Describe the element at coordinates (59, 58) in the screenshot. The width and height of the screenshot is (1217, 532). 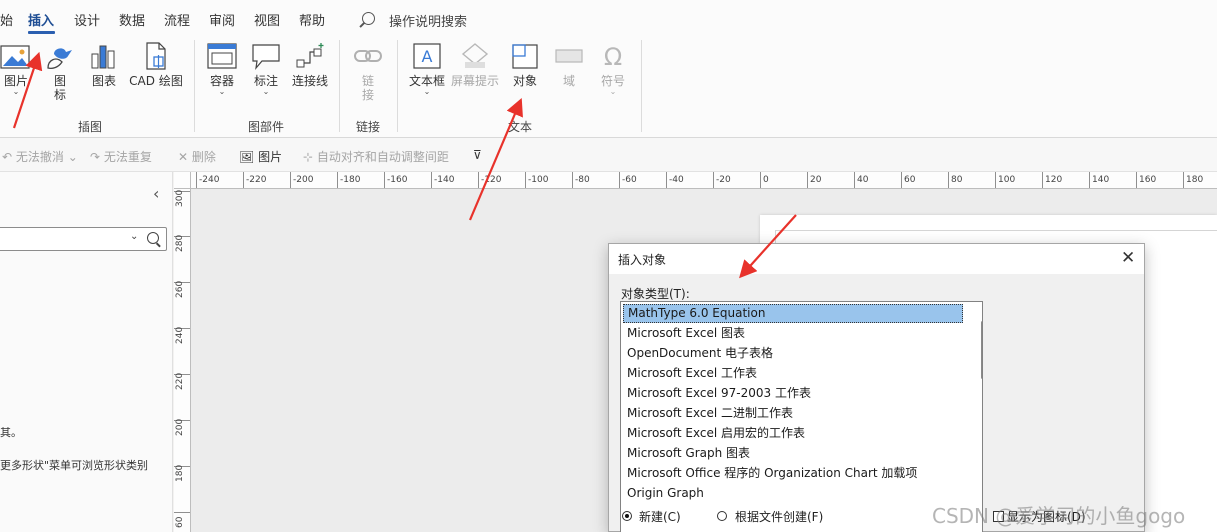
I see `bird-leaf-icon` at that location.